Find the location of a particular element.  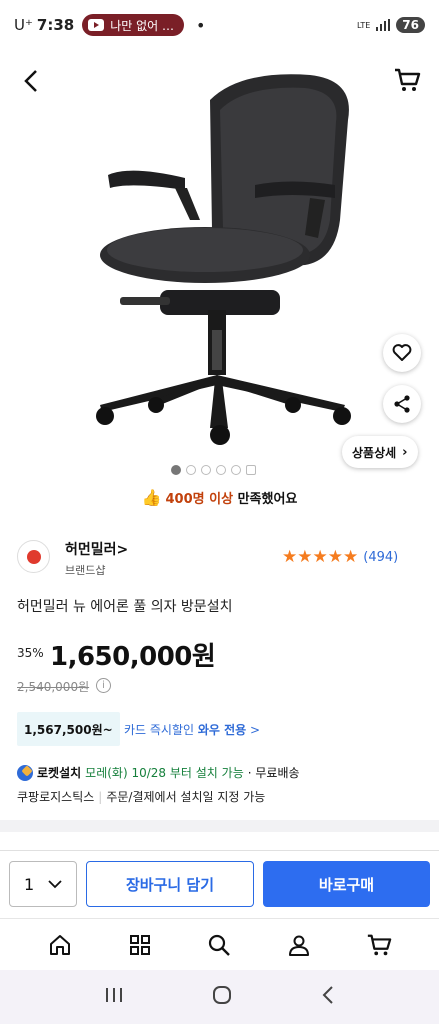

review-count: (494) is located at coordinates (380, 557).